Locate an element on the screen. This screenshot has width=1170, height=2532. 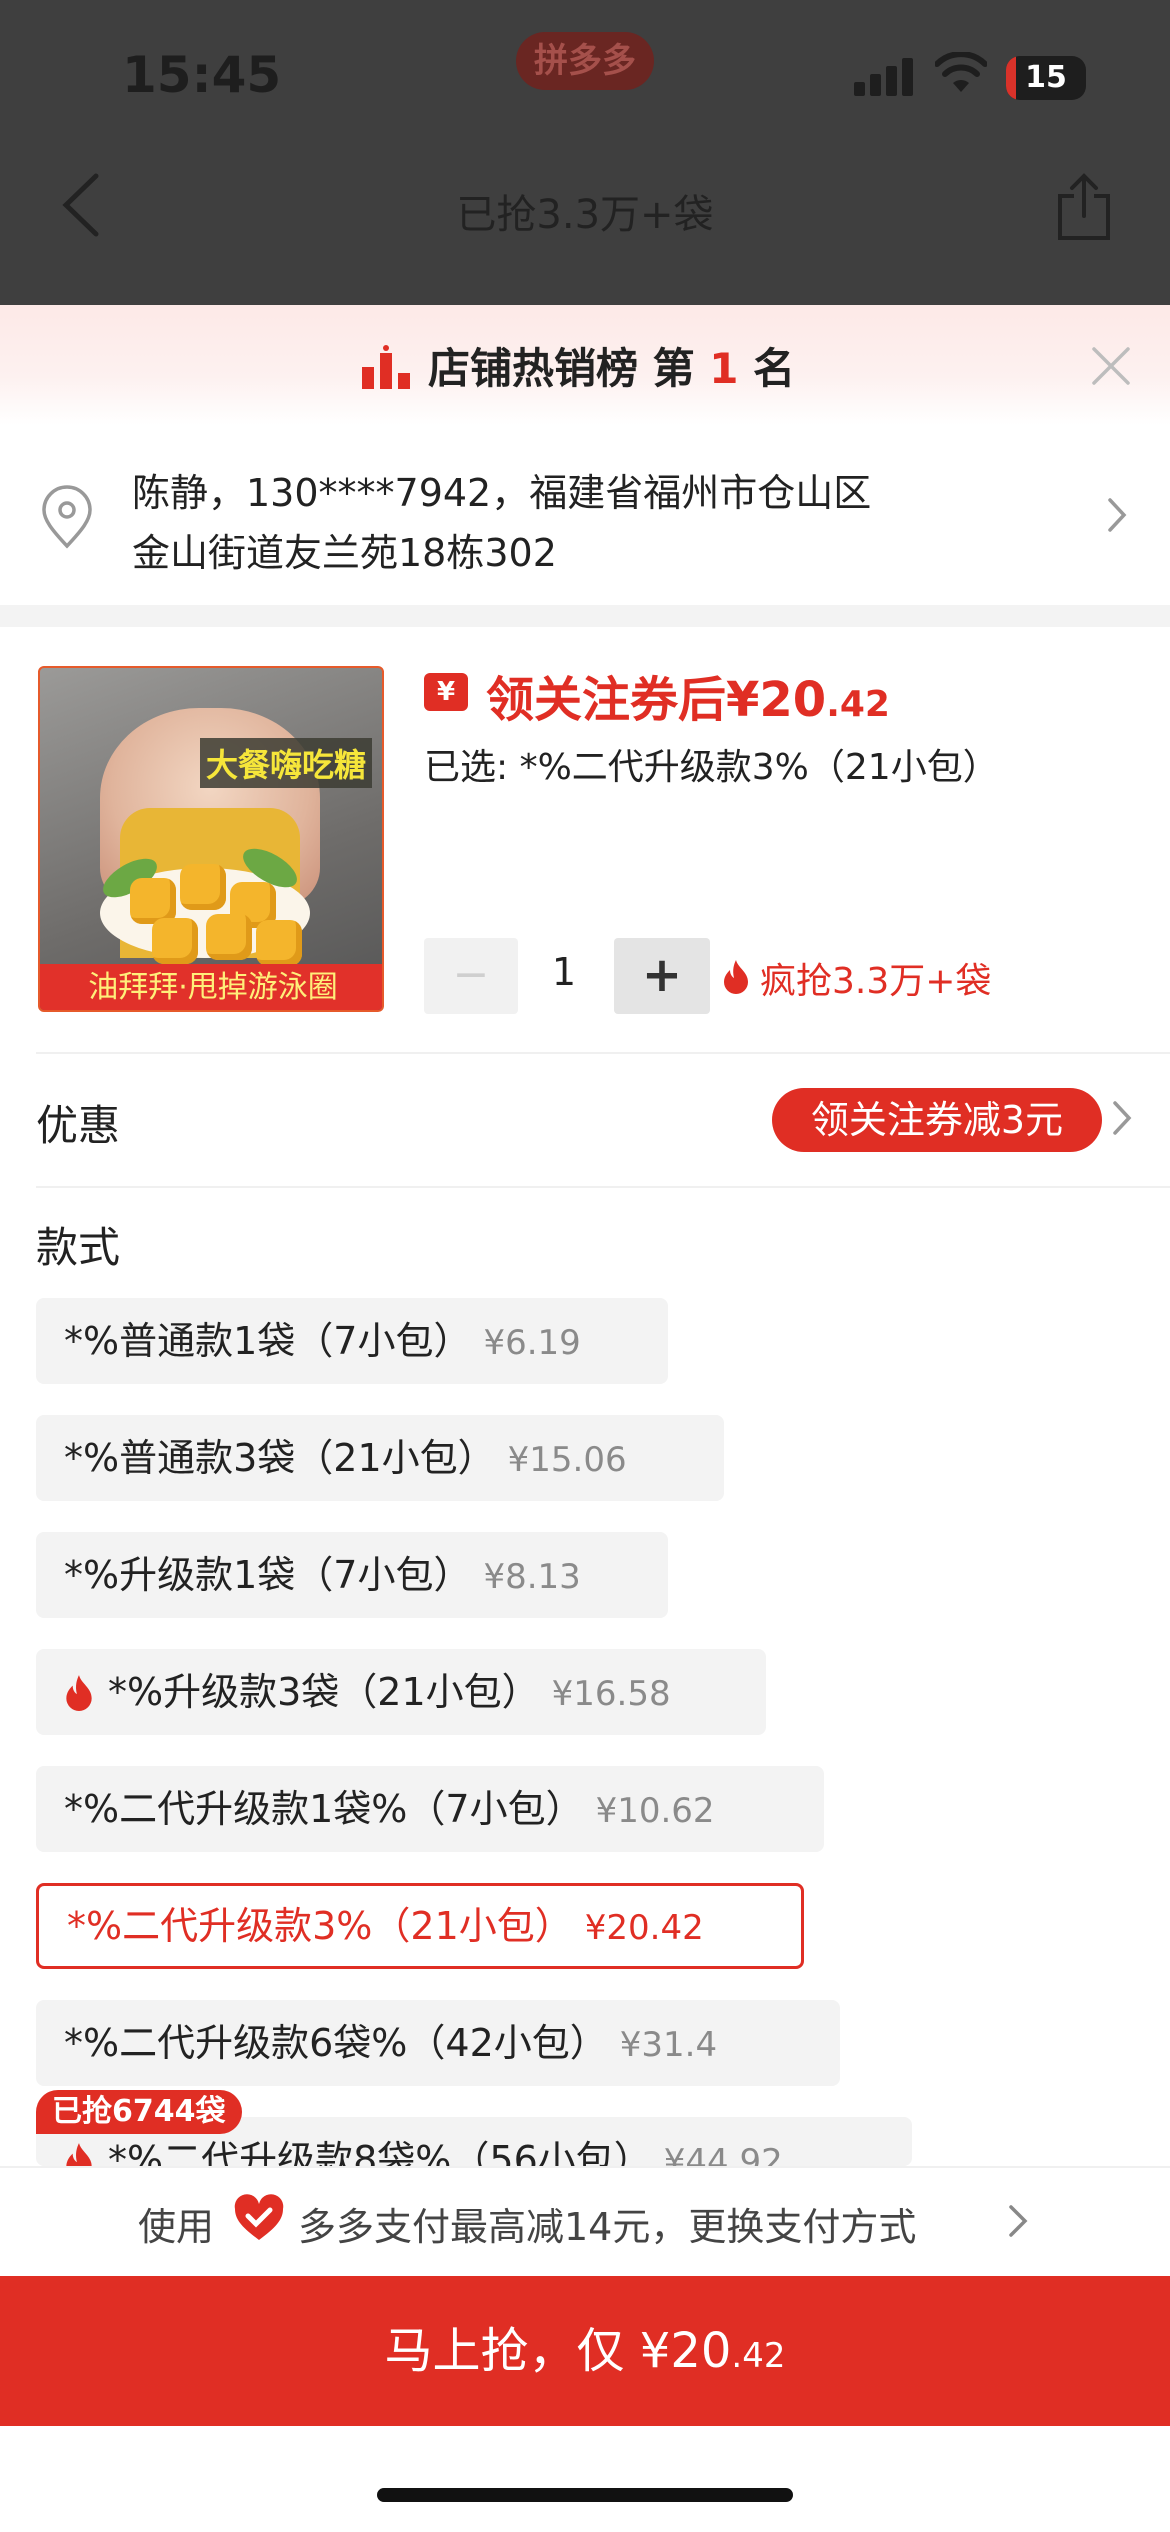
app-pill-badge: 拼多多 is located at coordinates (585, 61).